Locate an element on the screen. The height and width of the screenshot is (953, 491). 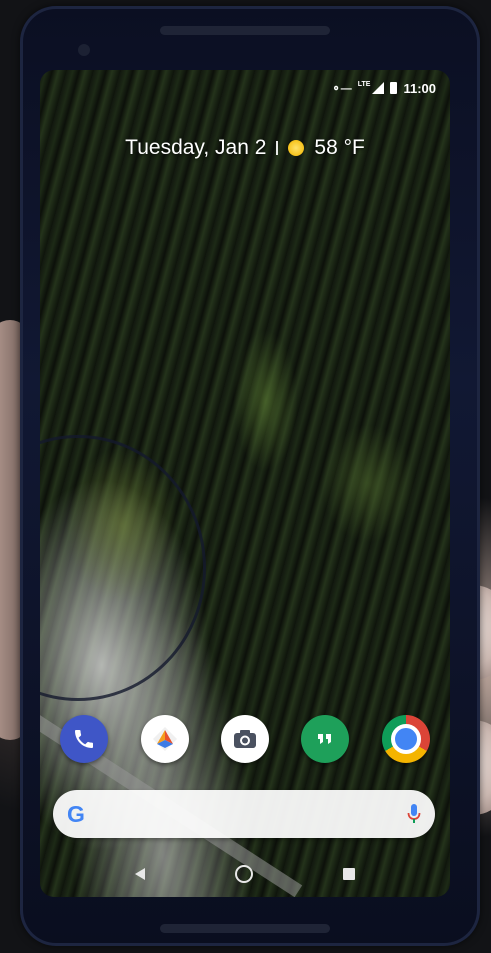
camera-app-icon is located at coordinates (244, 739).